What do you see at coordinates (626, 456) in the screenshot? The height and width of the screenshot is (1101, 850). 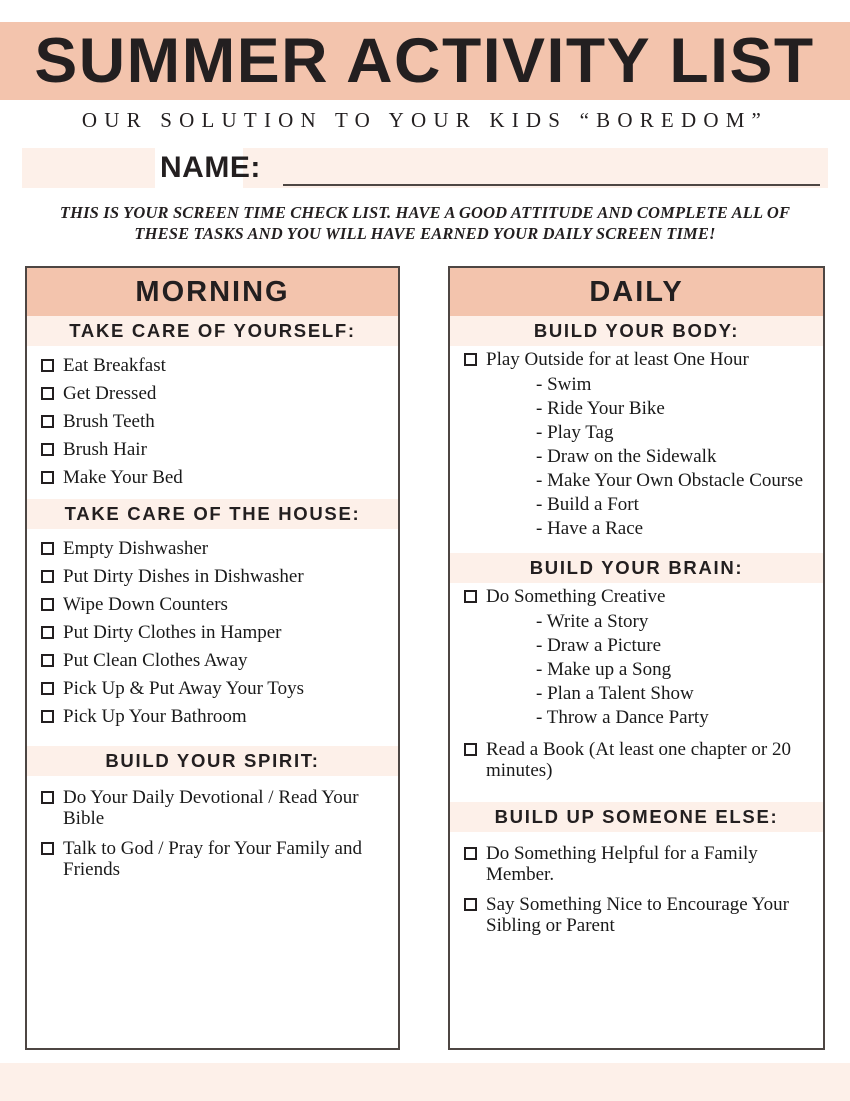 I see `checklist-subitem: - Draw on the Sidewalk` at bounding box center [626, 456].